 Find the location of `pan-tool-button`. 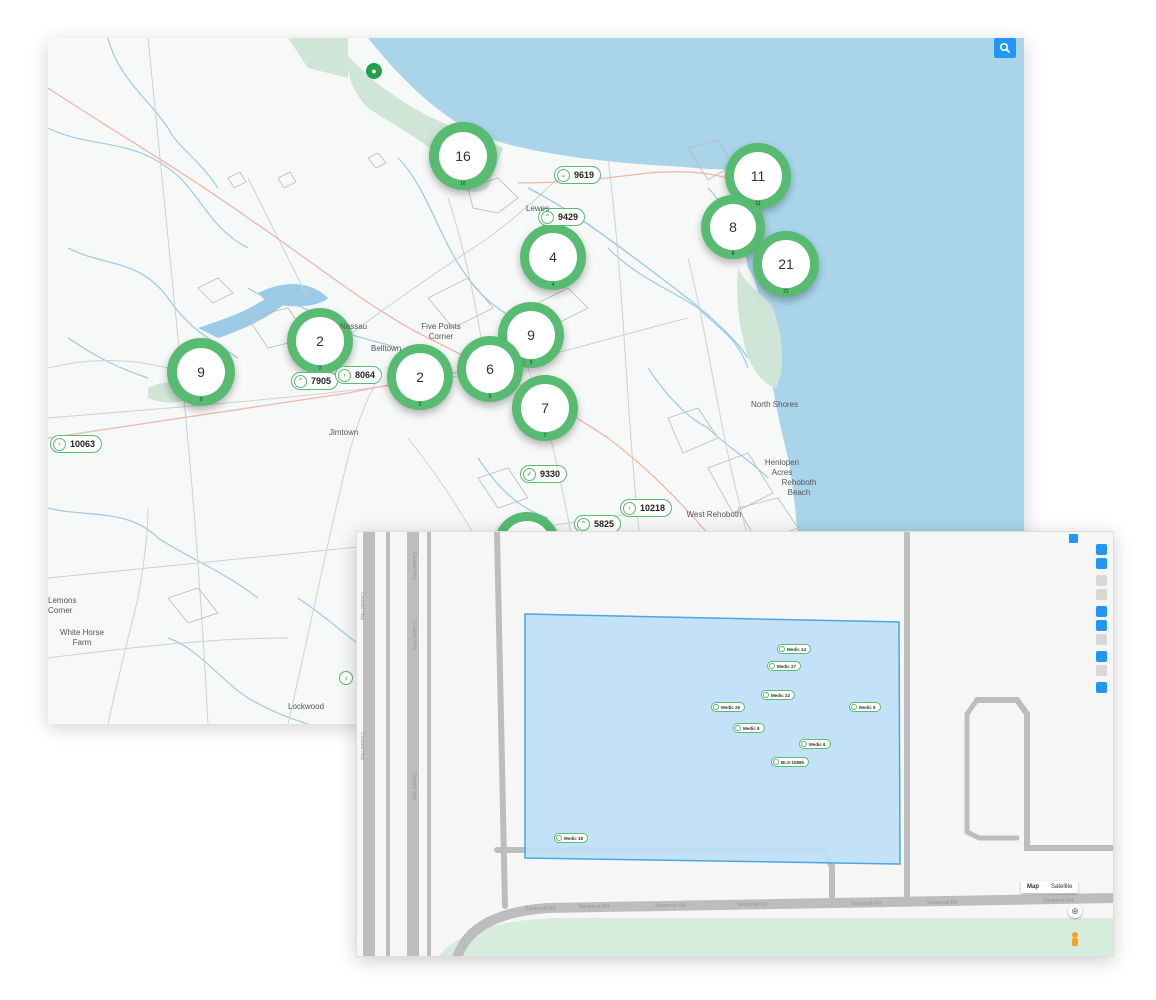

pan-tool-button is located at coordinates (1101, 639).